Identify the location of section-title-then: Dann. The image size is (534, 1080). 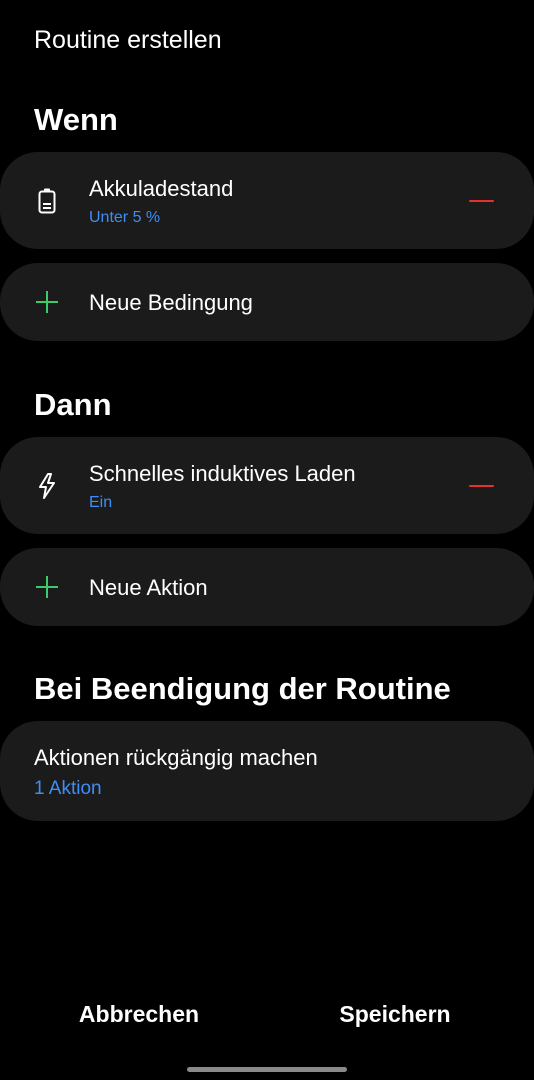
(73, 404).